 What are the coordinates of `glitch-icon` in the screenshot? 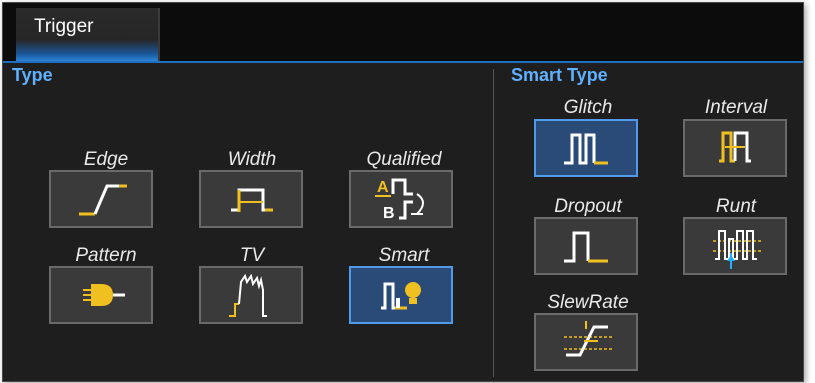 It's located at (586, 149).